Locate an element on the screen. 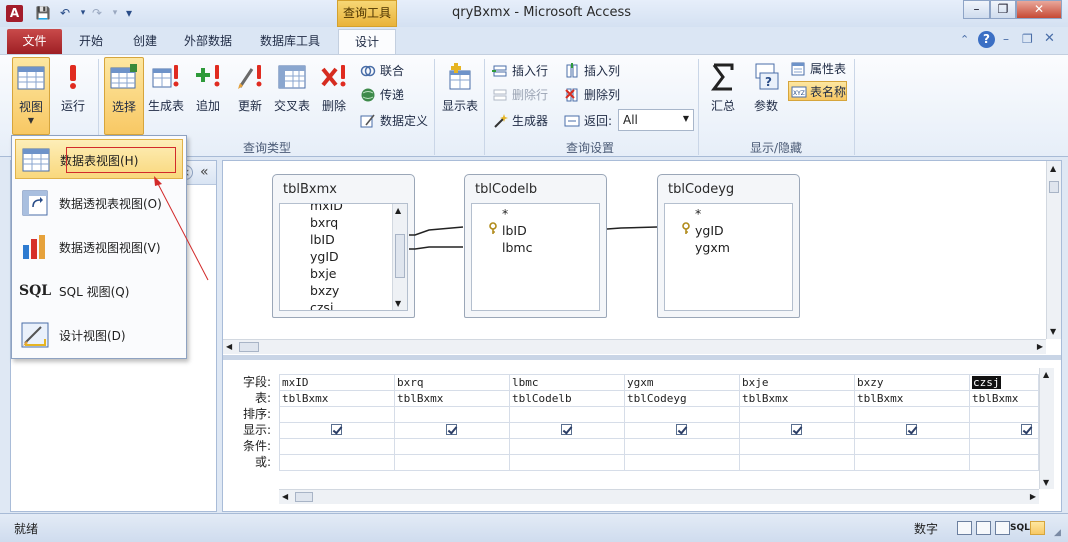 The width and height of the screenshot is (1068, 542). view-button: 视图 ▼ is located at coordinates (31, 96).